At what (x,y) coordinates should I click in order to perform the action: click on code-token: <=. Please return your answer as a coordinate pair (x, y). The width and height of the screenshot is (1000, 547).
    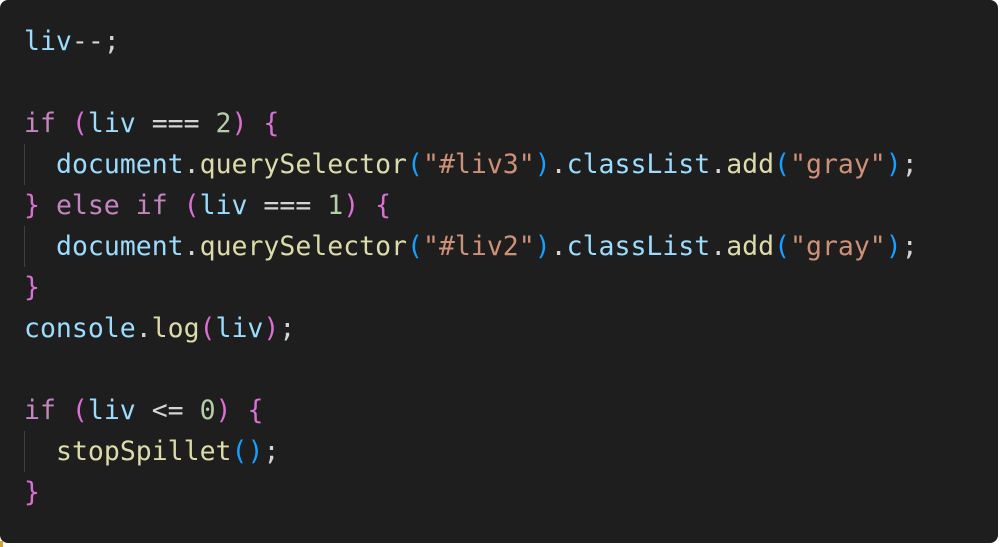
    Looking at the image, I should click on (167, 410).